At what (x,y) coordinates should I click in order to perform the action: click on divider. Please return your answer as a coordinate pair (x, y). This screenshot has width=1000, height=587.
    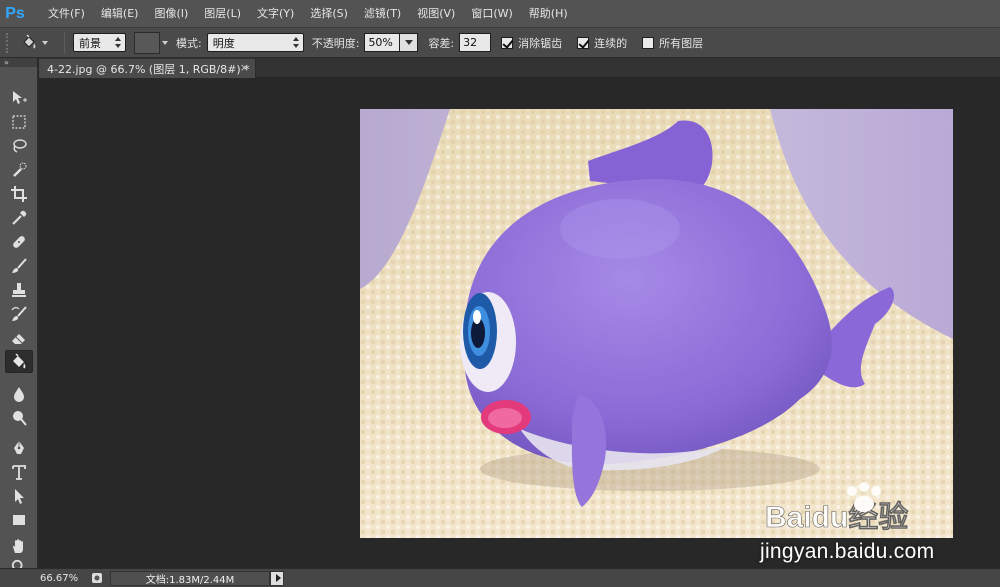
    Looking at the image, I should click on (64, 42).